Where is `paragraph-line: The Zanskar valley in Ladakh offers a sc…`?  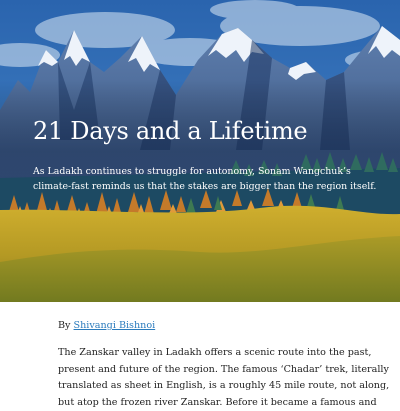 paragraph-line: The Zanskar valley in Ladakh offers a sc… is located at coordinates (208, 353).